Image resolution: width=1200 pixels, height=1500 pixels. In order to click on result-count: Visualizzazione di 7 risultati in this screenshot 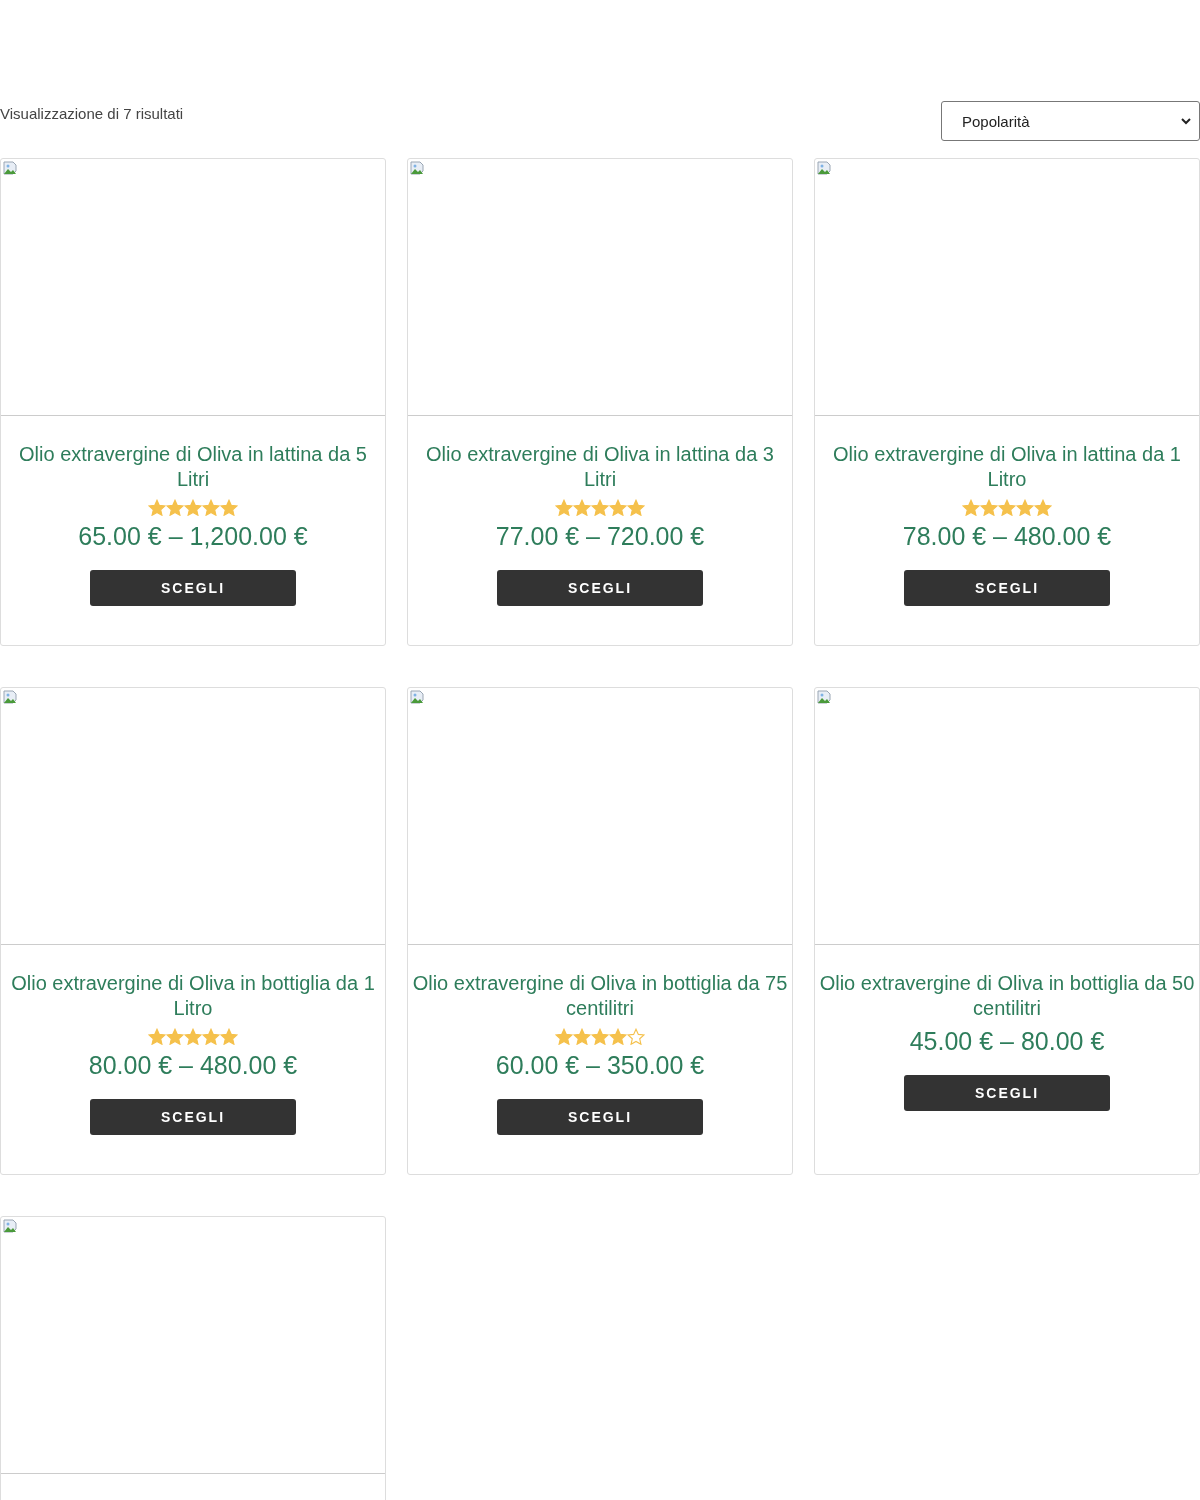, I will do `click(92, 113)`.